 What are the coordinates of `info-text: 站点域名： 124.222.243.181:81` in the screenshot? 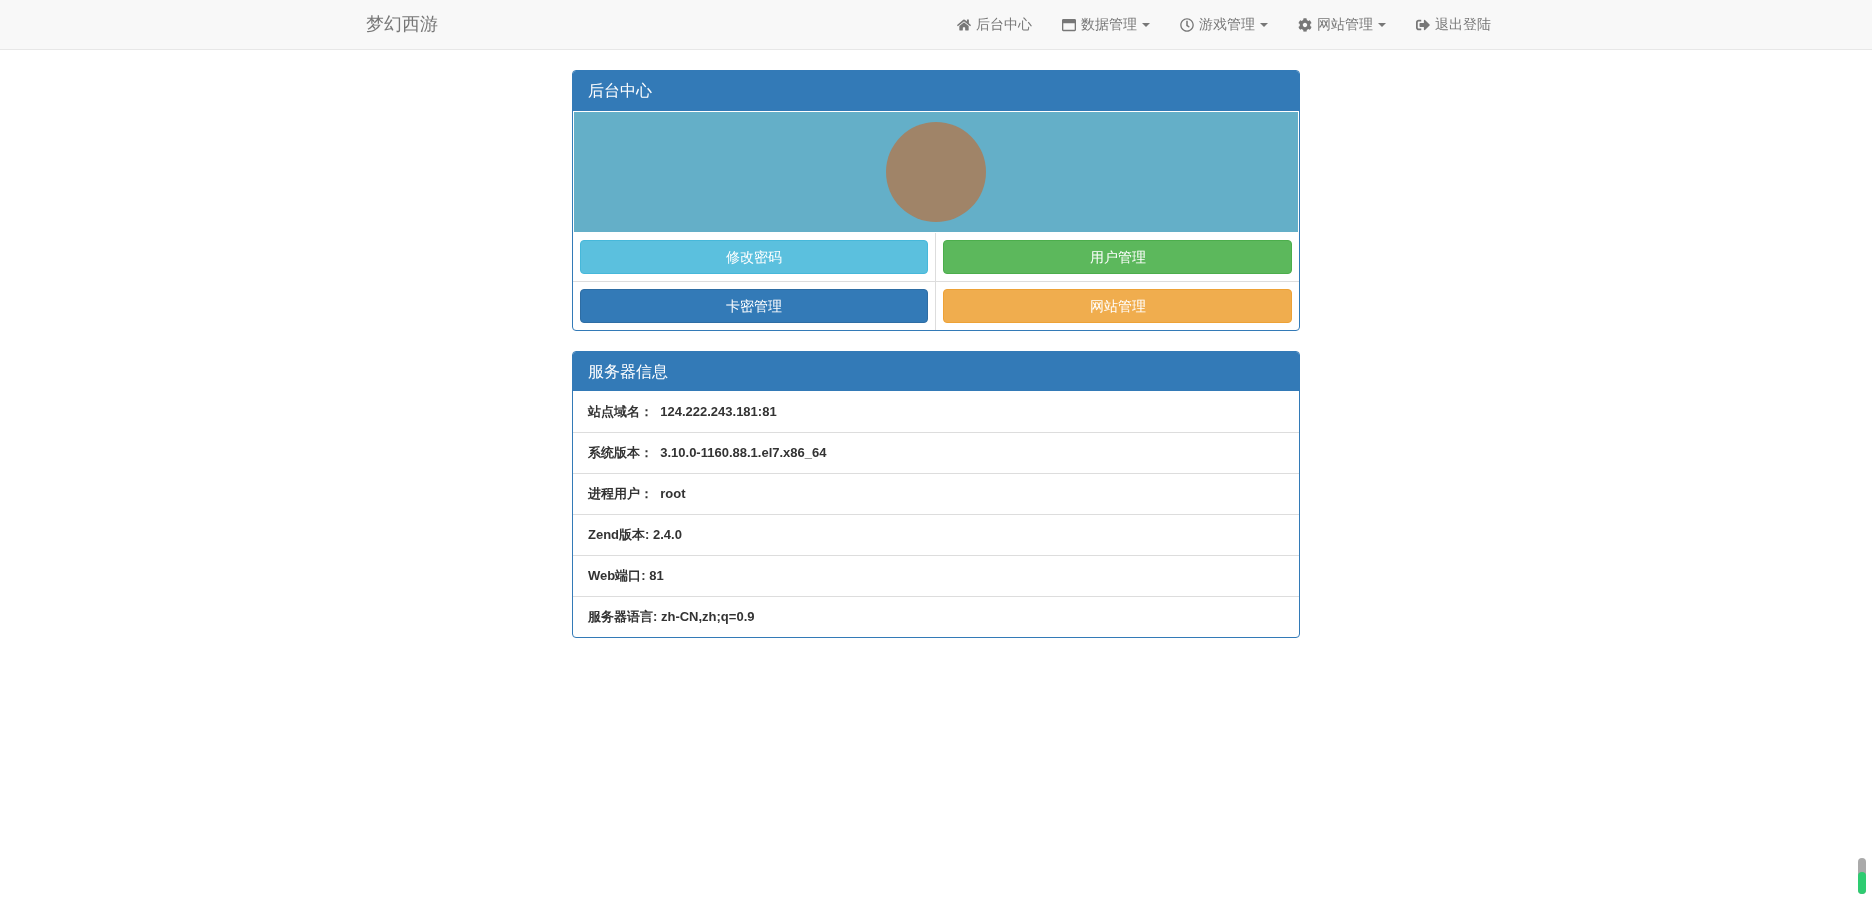 It's located at (682, 411).